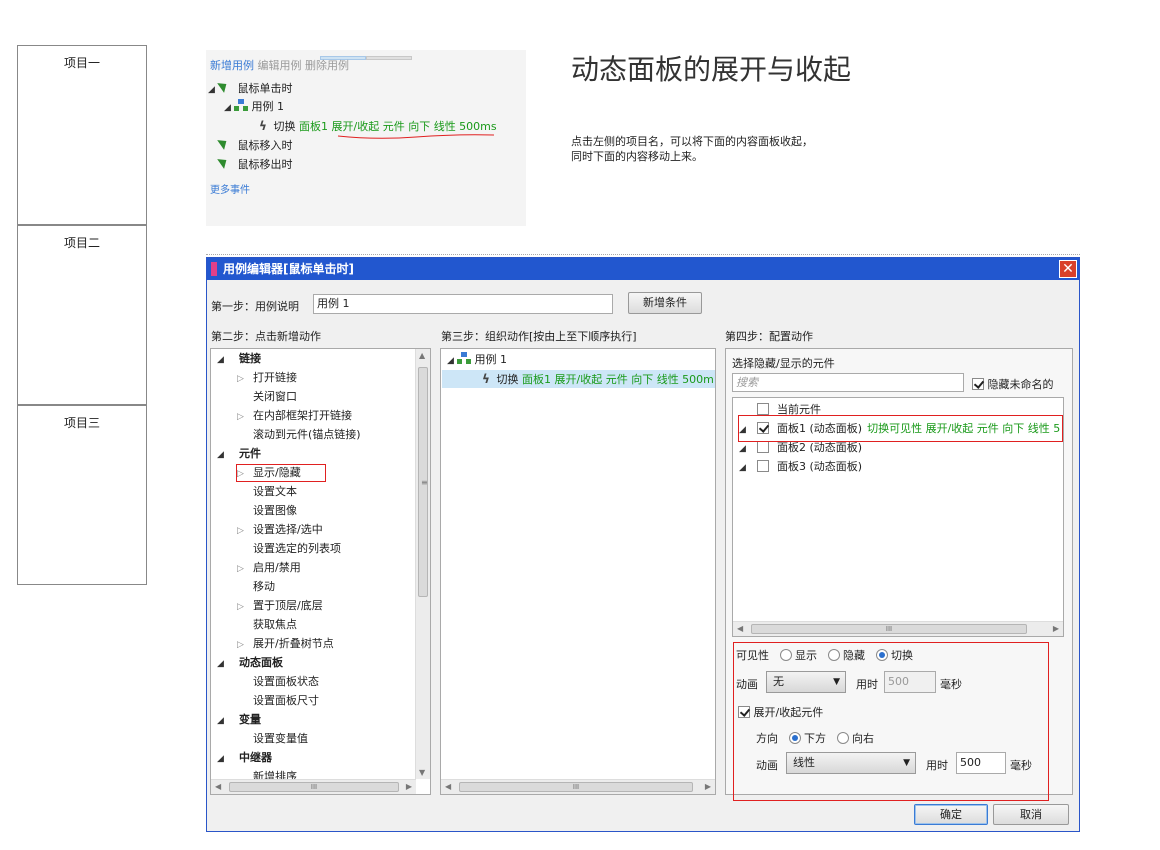  What do you see at coordinates (1013, 384) in the screenshot?
I see `hide-unnamed-option: 隐藏未命名的` at bounding box center [1013, 384].